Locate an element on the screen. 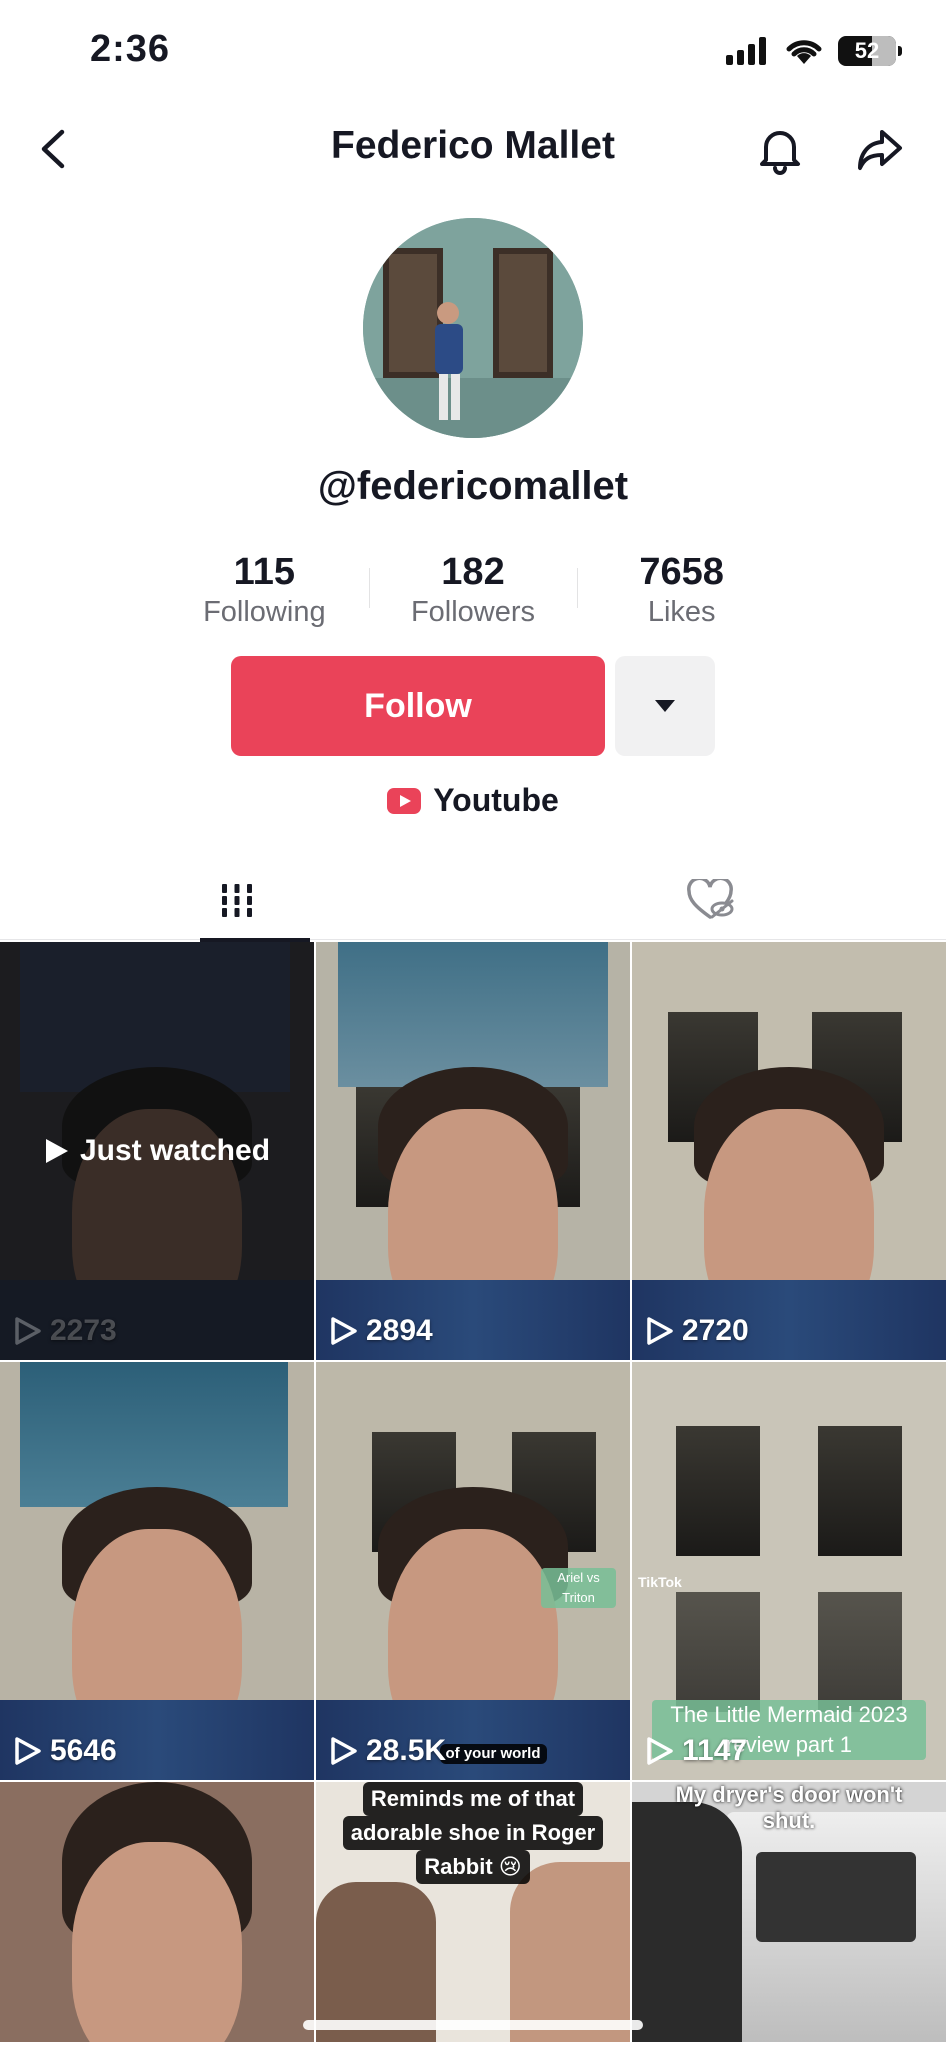 The height and width of the screenshot is (2048, 946). video-tile: Just watched 2273 is located at coordinates (157, 1151).